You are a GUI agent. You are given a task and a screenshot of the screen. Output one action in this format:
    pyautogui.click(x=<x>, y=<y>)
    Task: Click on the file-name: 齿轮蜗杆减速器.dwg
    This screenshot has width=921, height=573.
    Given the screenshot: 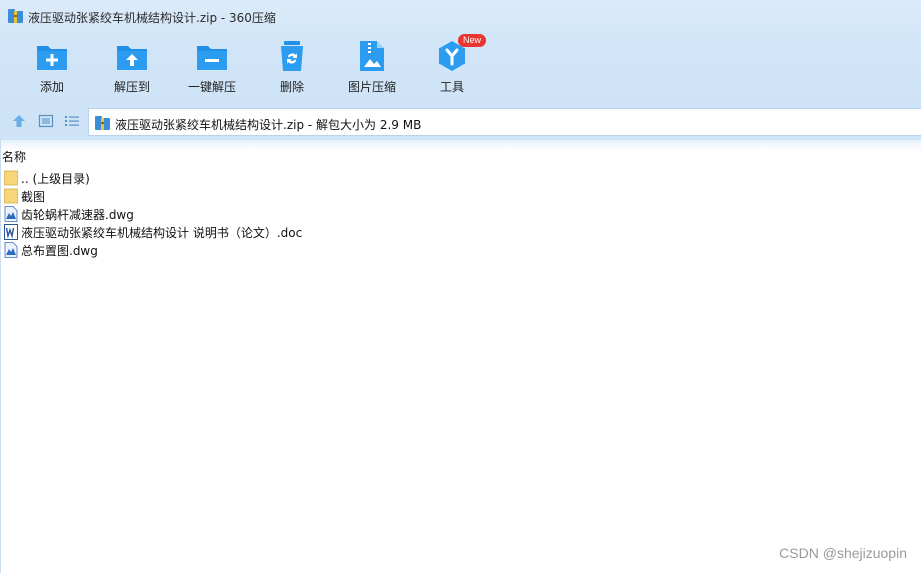 What is the action you would take?
    pyautogui.click(x=77, y=215)
    